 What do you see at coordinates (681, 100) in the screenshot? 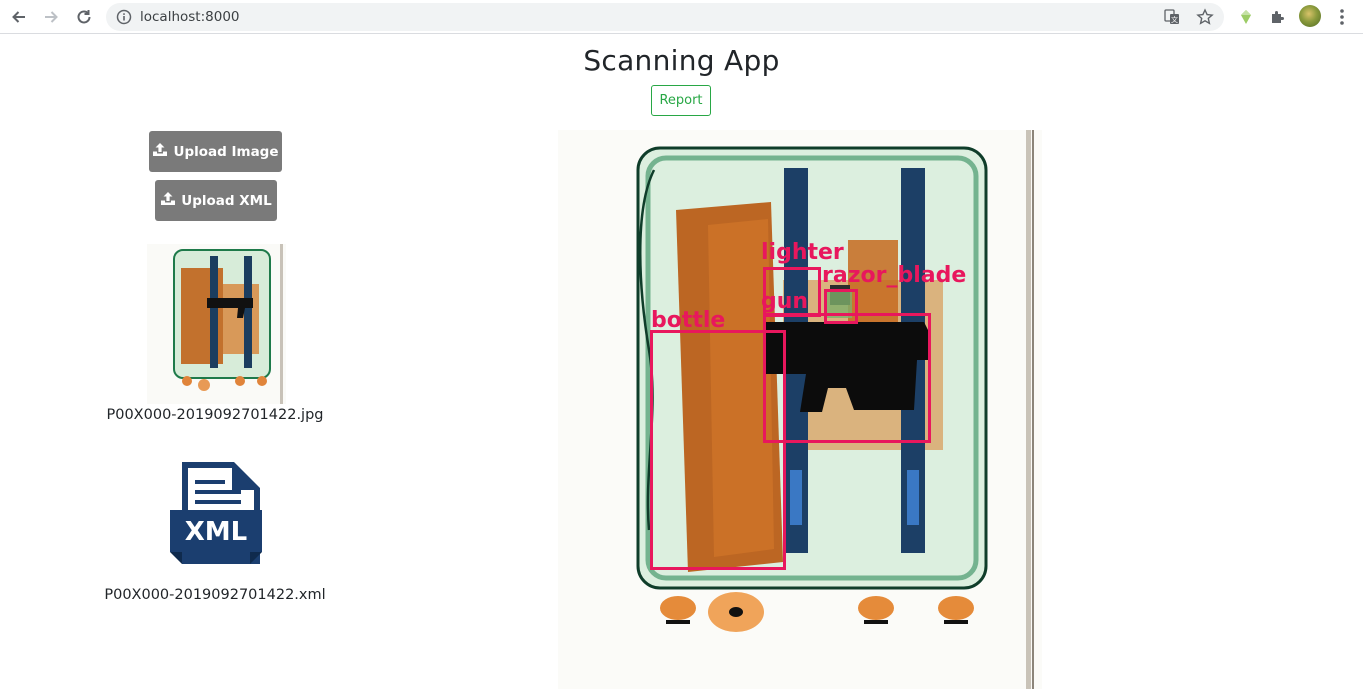
I see `report-button: Report` at bounding box center [681, 100].